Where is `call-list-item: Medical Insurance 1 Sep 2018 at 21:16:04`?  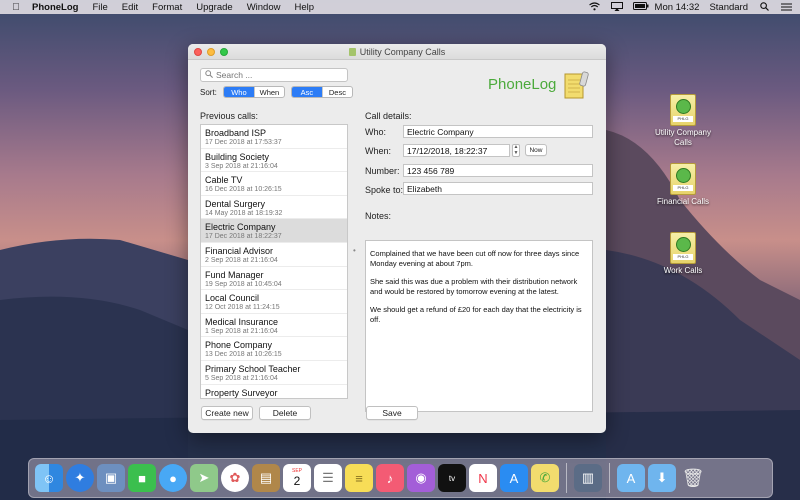
call-list-item: Medical Insurance 1 Sep 2018 at 21:16:04 is located at coordinates (274, 326).